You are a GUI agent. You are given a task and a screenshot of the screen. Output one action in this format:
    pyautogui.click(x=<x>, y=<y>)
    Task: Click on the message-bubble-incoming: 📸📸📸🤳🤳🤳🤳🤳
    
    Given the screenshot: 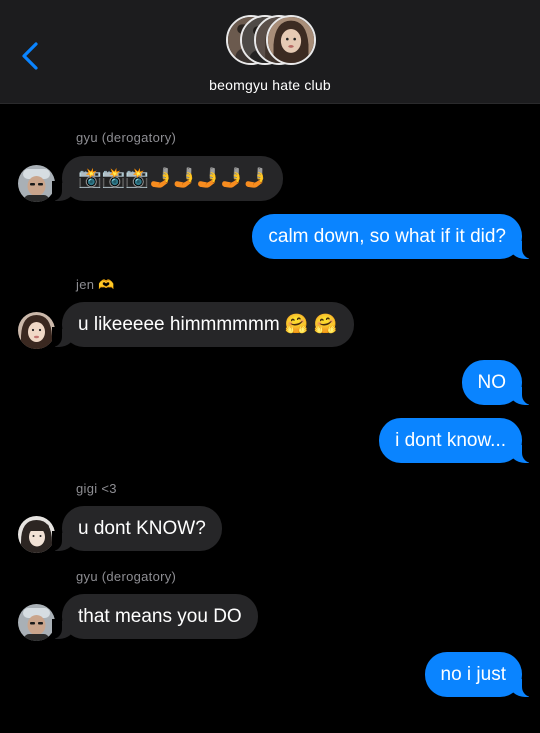 What is the action you would take?
    pyautogui.click(x=167, y=178)
    